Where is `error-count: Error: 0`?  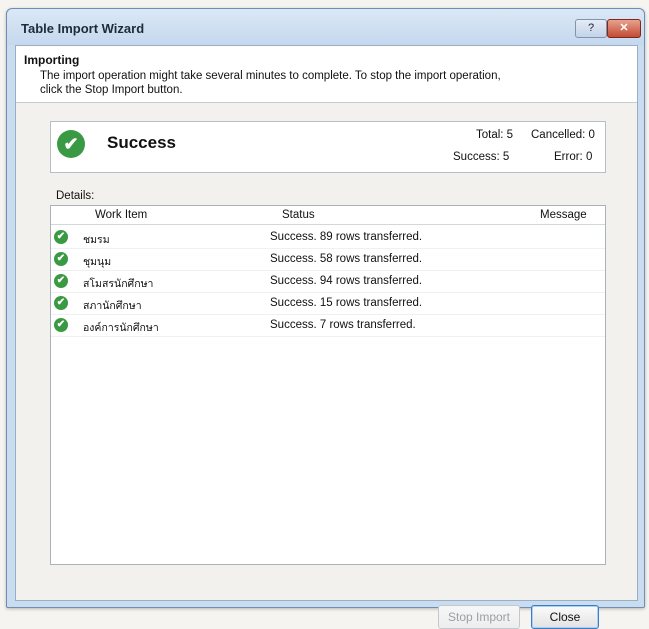
error-count: Error: 0 is located at coordinates (573, 157).